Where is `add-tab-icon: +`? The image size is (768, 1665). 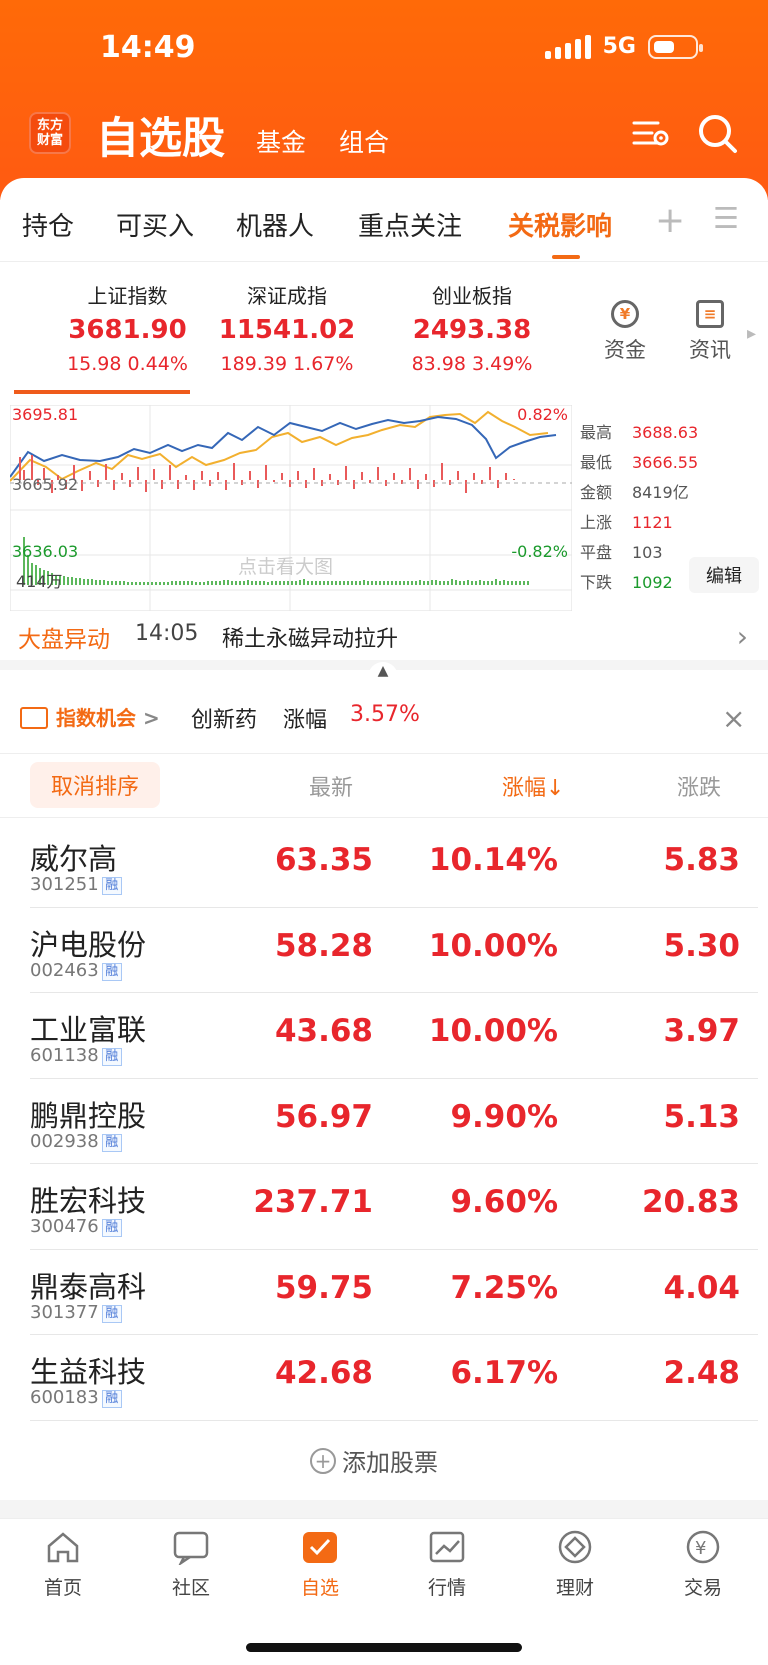
add-tab-icon: + is located at coordinates (670, 220).